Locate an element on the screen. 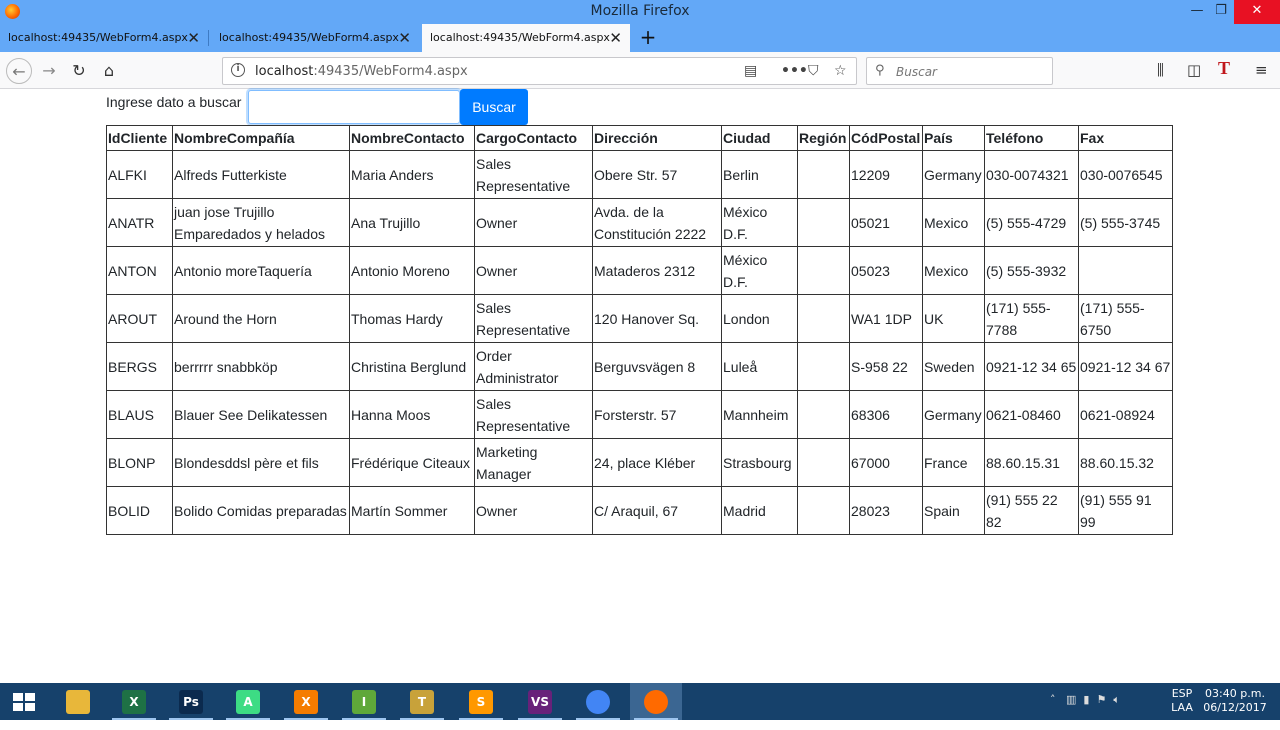 This screenshot has width=1280, height=730. taskbar-tools-button: T is located at coordinates (422, 701).